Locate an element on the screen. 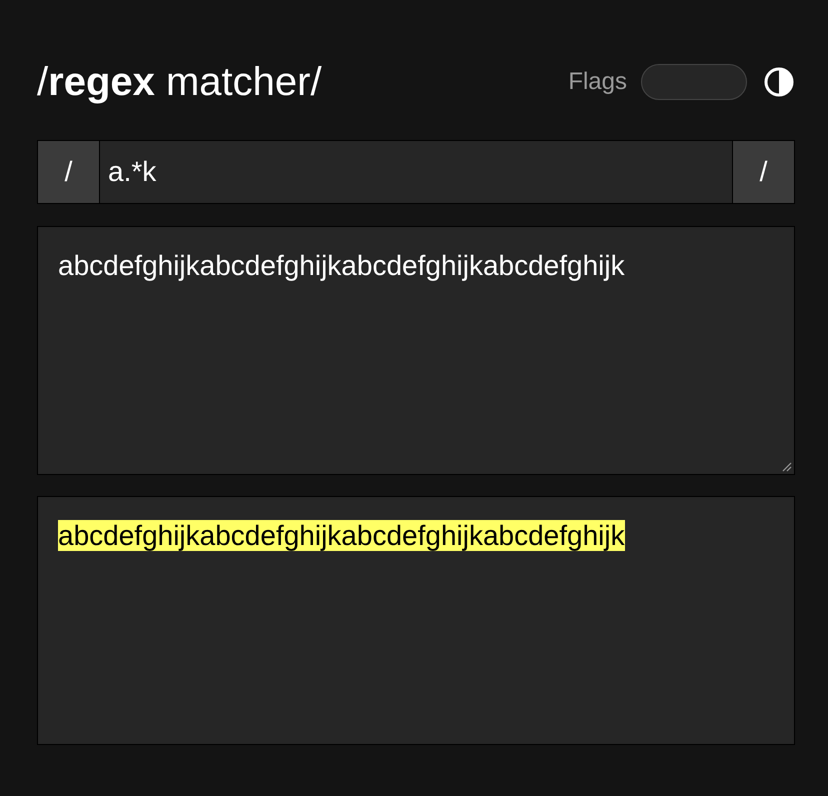  flags-toggle is located at coordinates (694, 82).